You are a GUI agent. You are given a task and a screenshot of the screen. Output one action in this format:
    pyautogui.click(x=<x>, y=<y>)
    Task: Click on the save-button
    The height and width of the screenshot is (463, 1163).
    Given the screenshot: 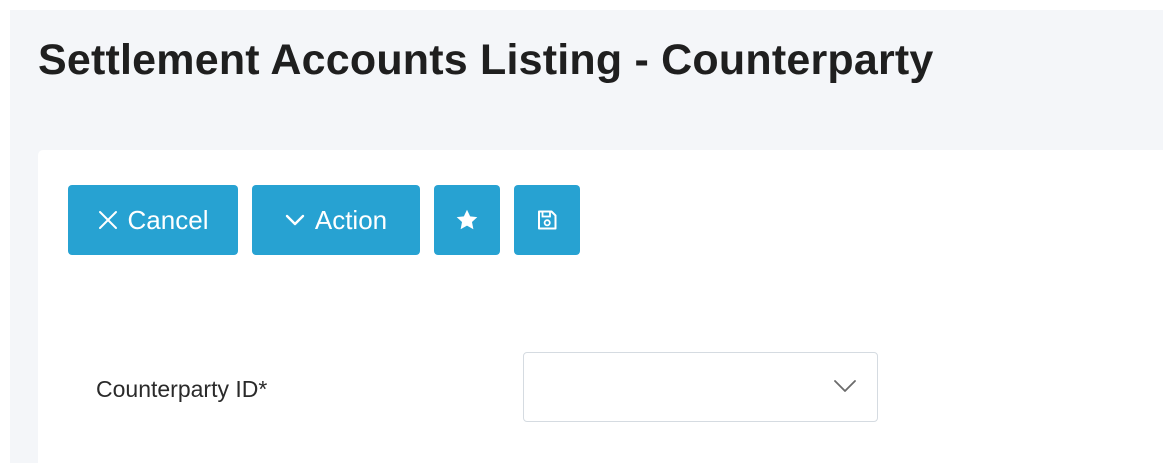 What is the action you would take?
    pyautogui.click(x=547, y=220)
    